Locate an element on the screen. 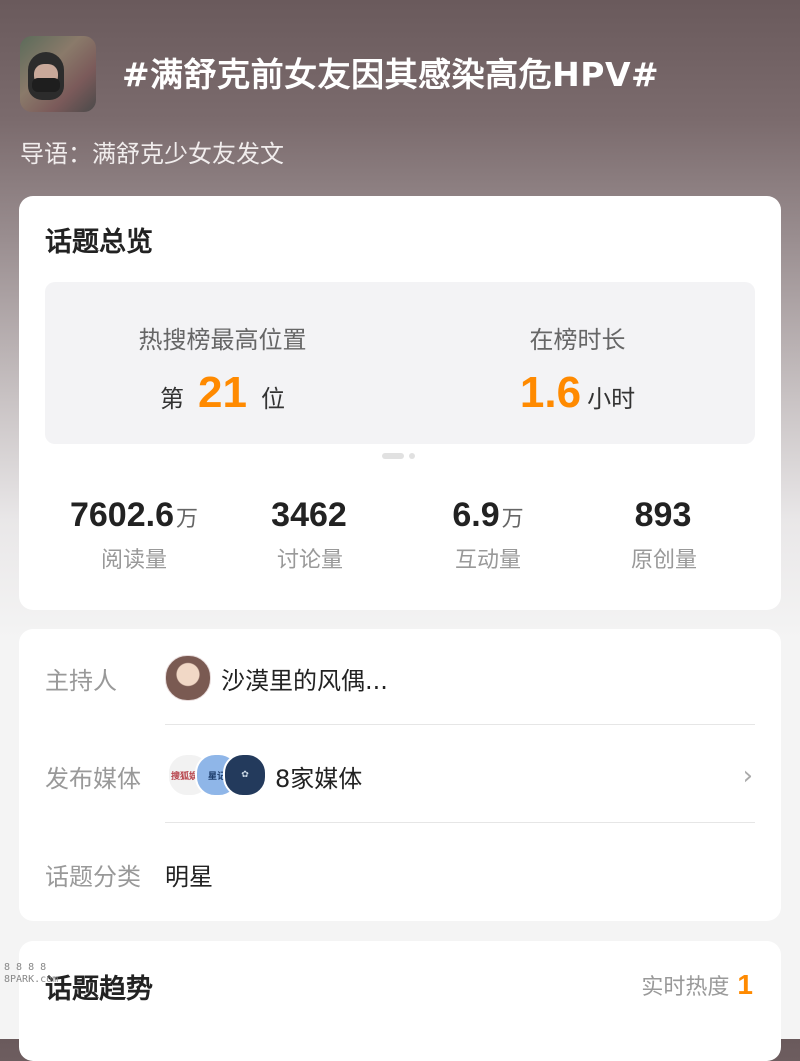 Image resolution: width=800 pixels, height=1061 pixels. rank-carousel: 热搜榜最高位置 第 21 位 在榜时长 1.6 小时 is located at coordinates (400, 363).